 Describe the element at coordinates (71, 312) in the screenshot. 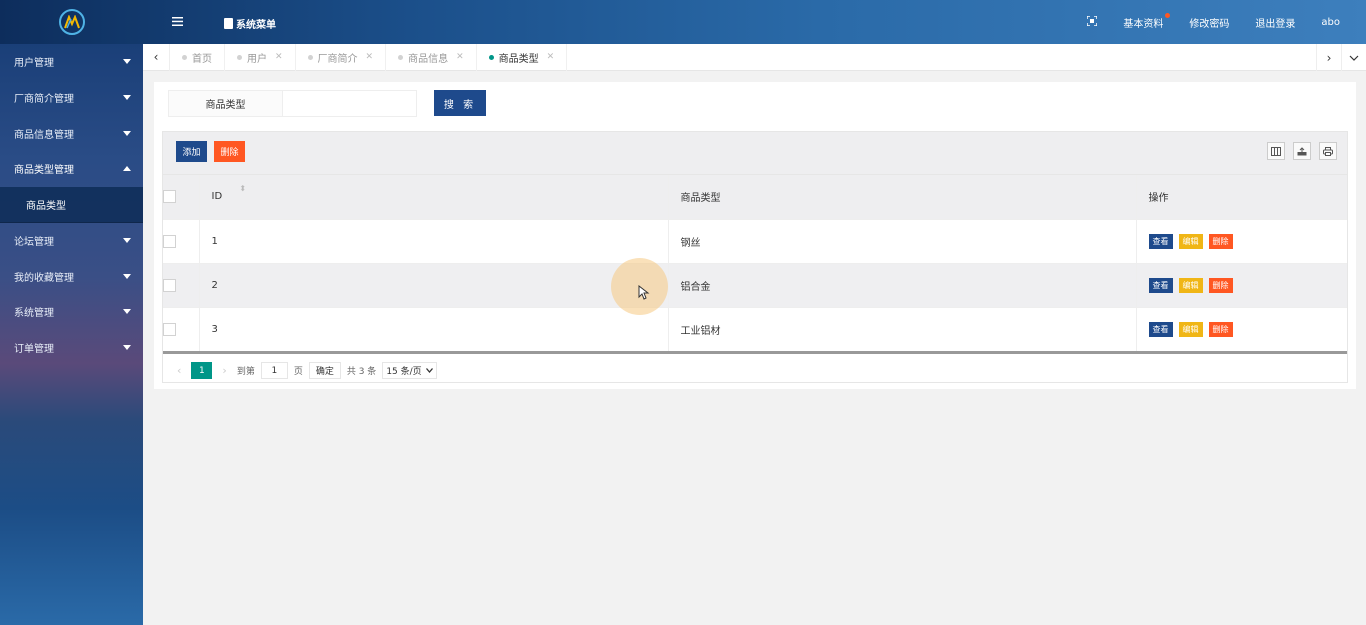

I see `sidebar-item-system-mgmt: 系统管理` at that location.